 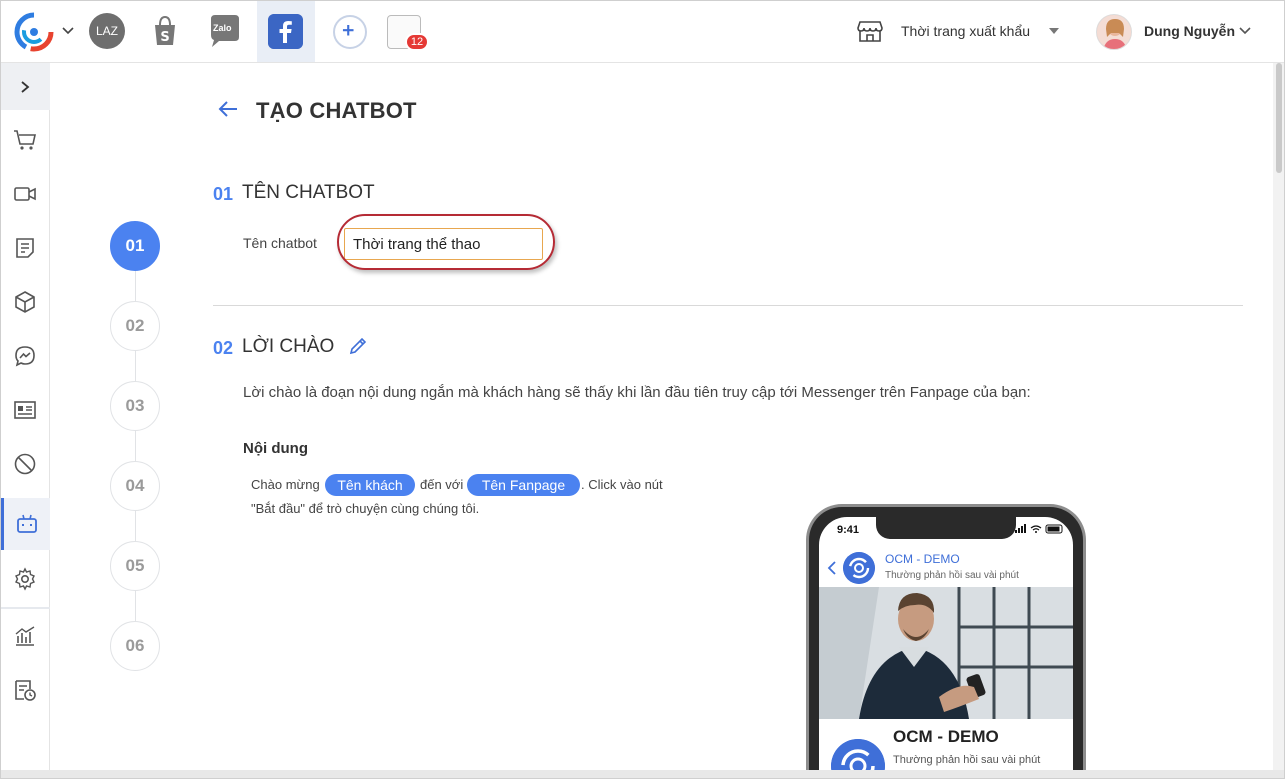 I want to click on content-label: Nội dung, so click(x=275, y=448).